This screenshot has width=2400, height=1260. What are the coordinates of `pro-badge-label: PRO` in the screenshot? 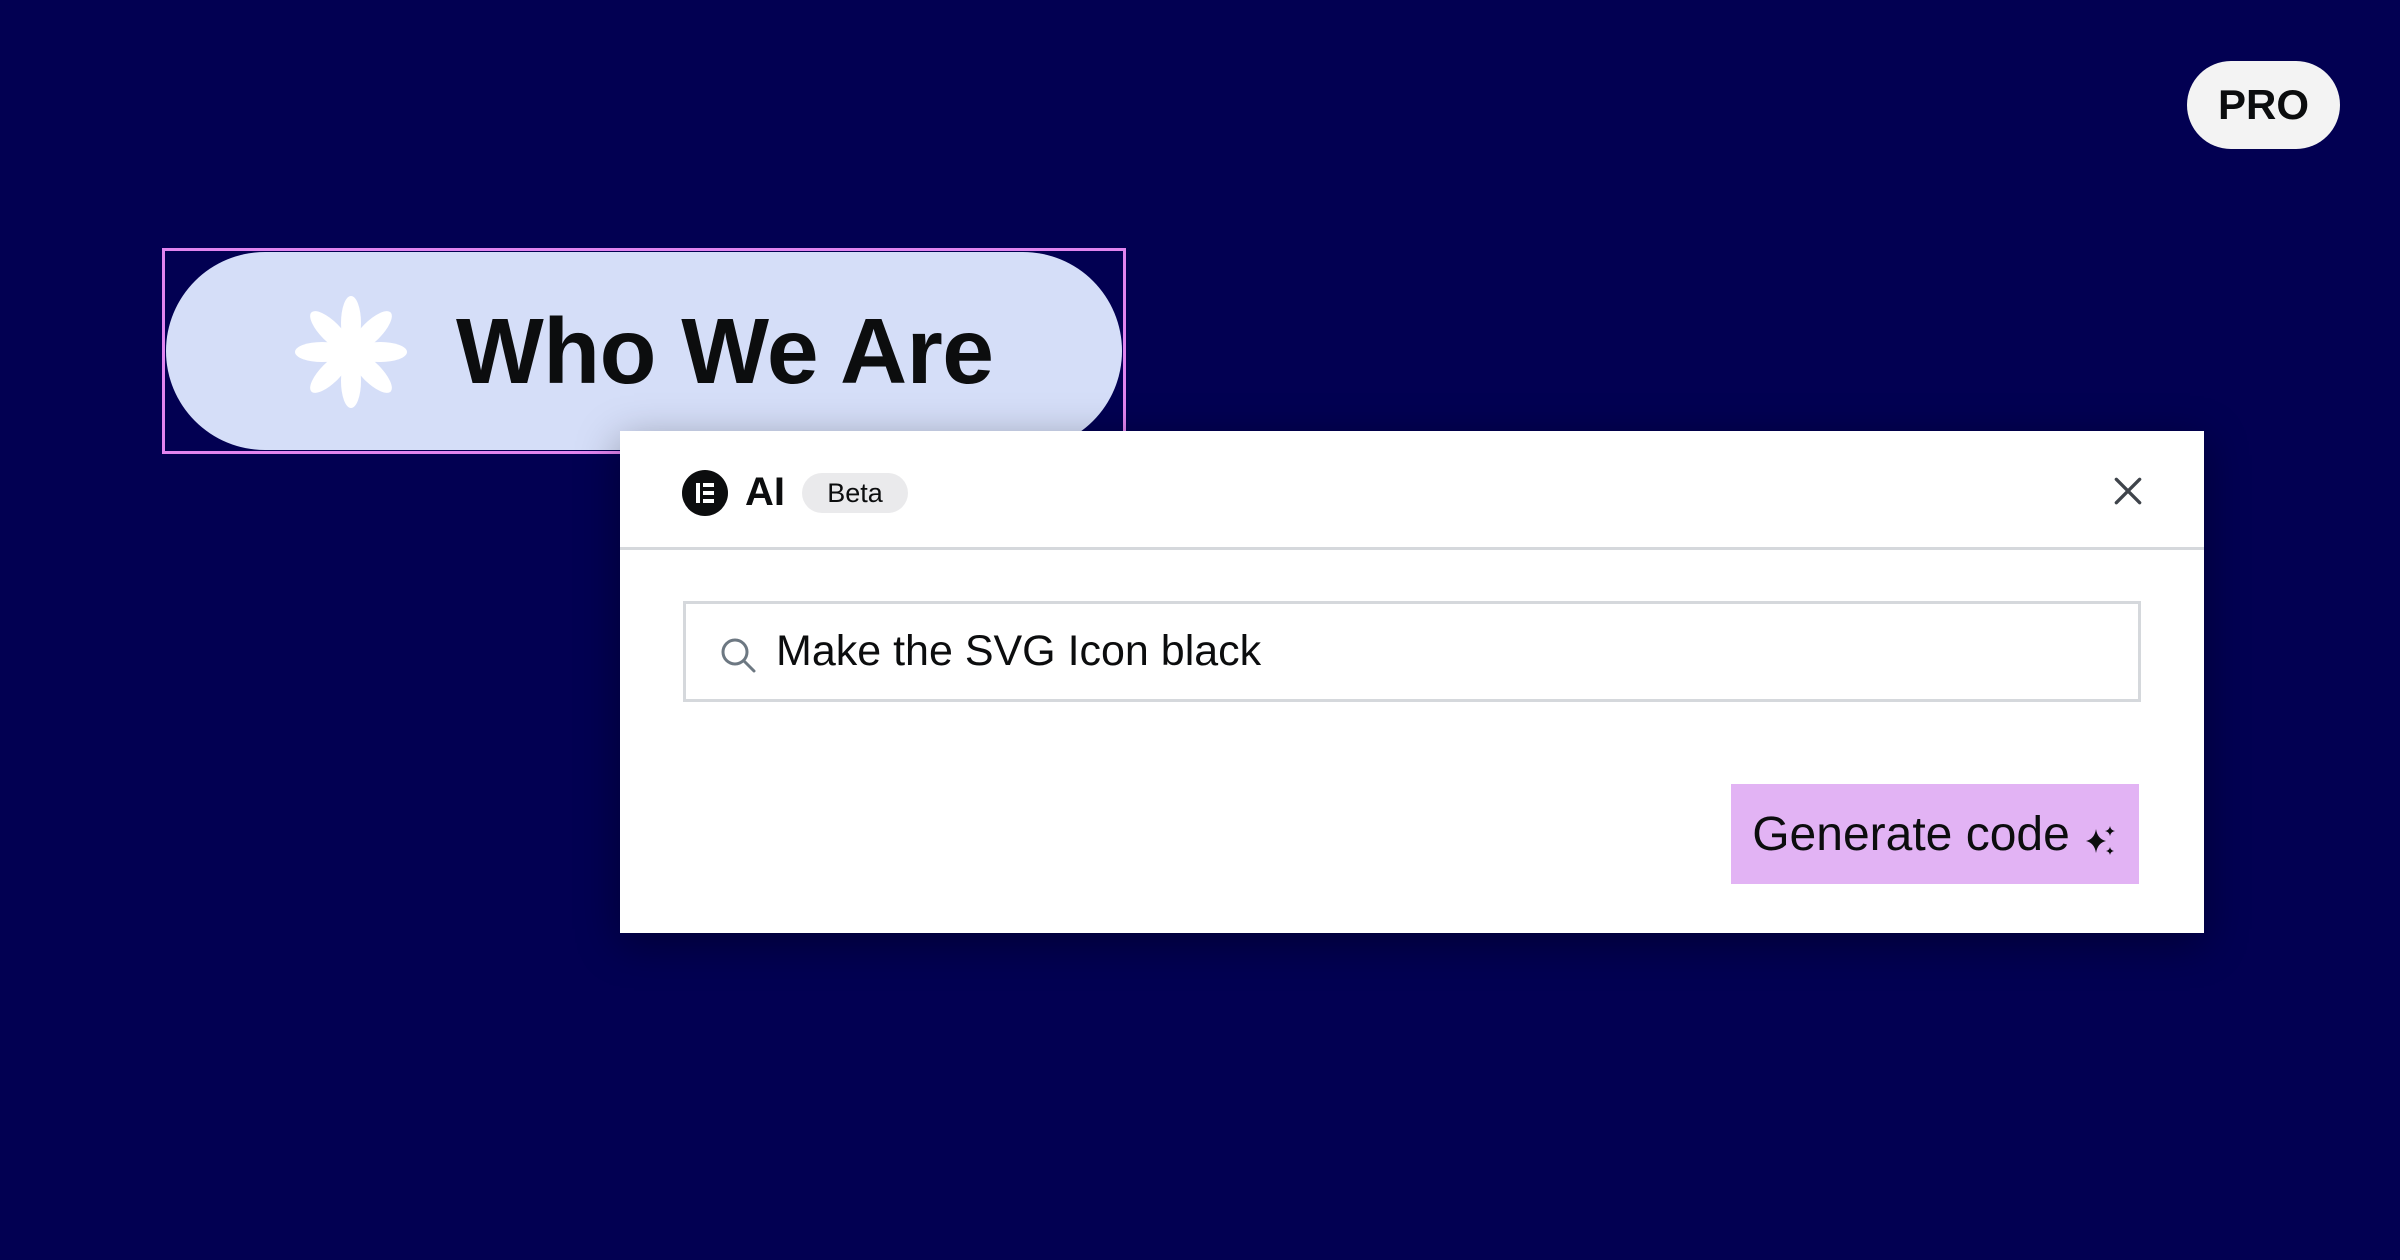 It's located at (2263, 104).